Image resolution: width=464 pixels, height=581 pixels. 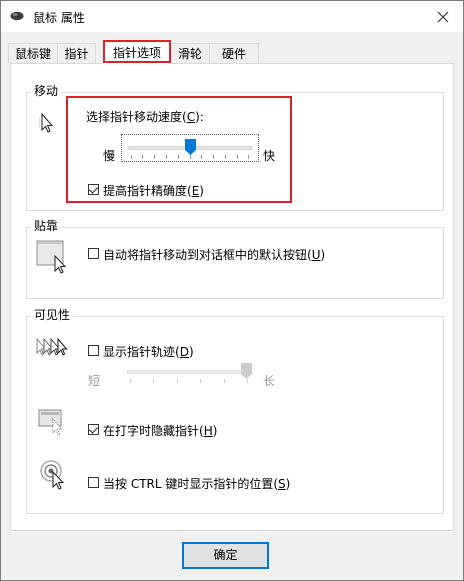 What do you see at coordinates (137, 52) in the screenshot?
I see `tab-pointer-options: 指针选项` at bounding box center [137, 52].